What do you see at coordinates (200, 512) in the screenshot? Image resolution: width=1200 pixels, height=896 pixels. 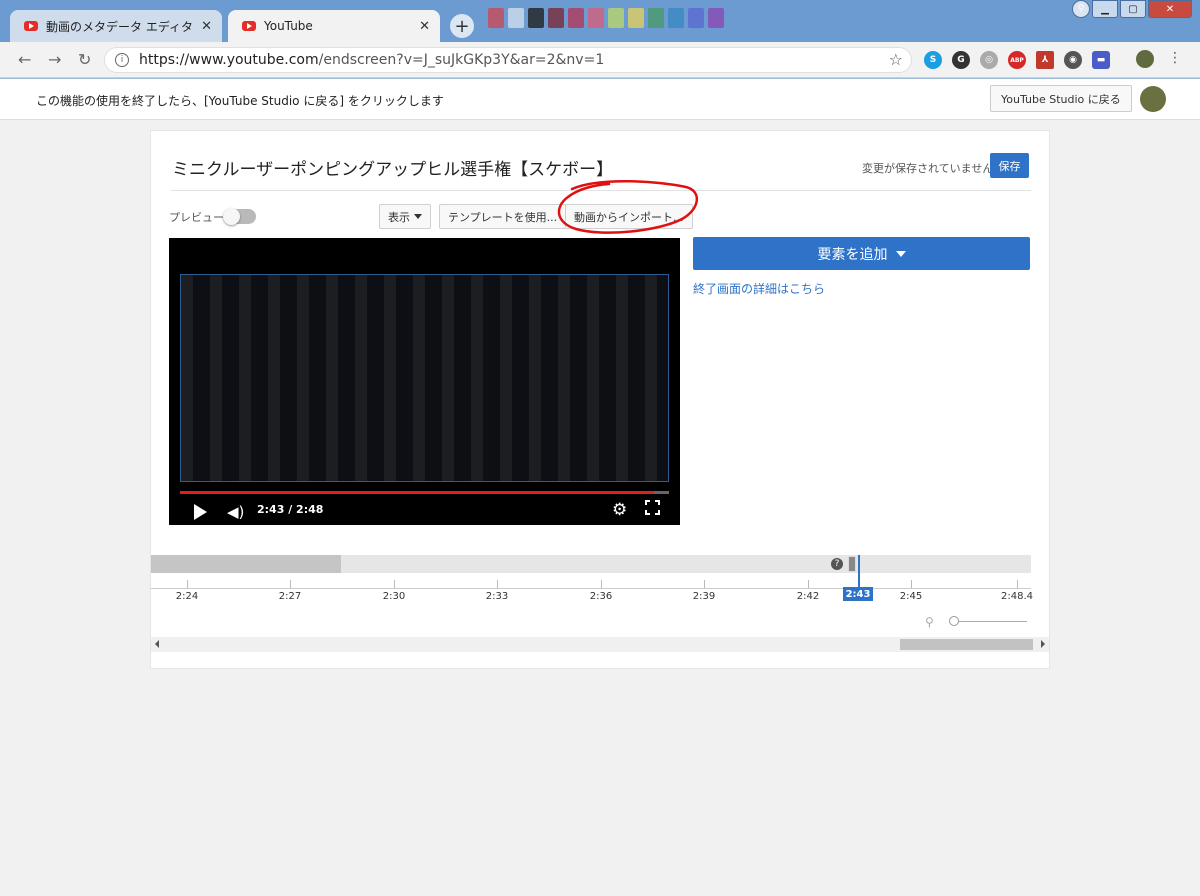 I see `play-icon` at bounding box center [200, 512].